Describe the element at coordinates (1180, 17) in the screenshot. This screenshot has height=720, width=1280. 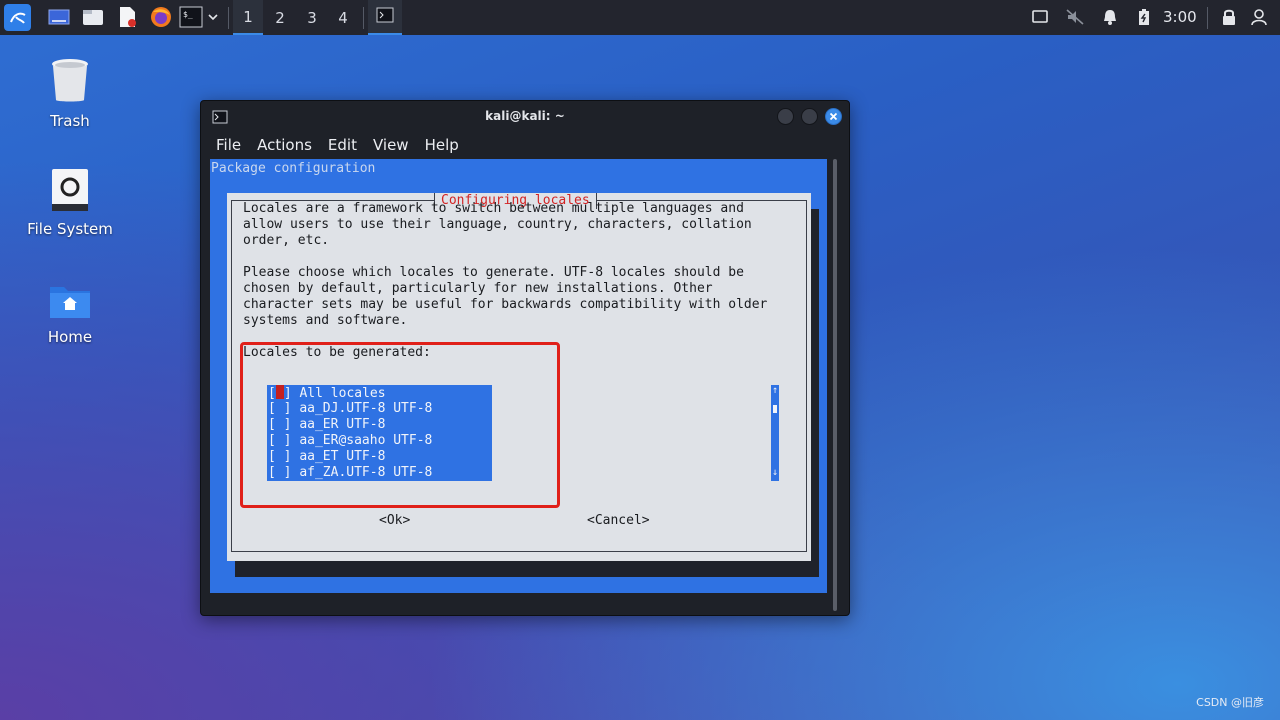
I see `clock: 3:00` at that location.